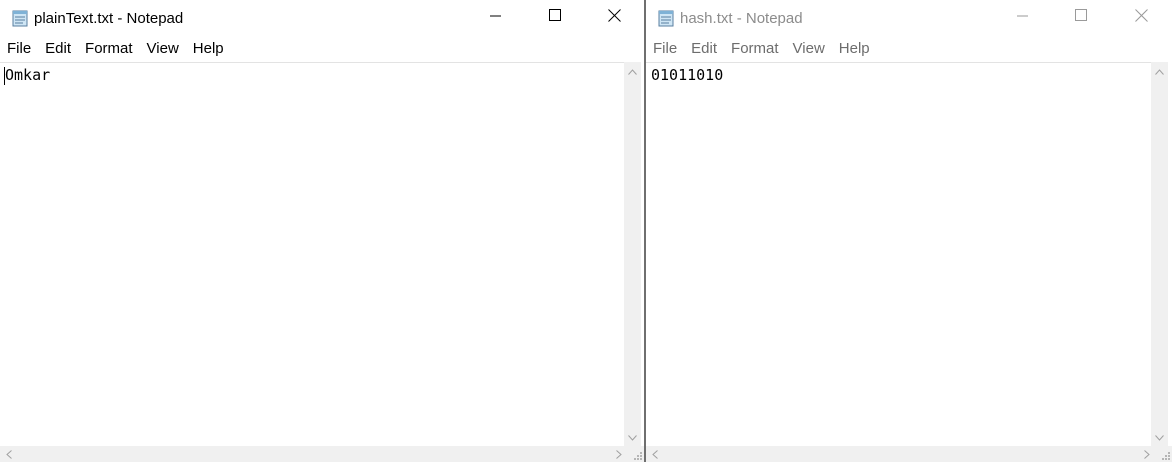  What do you see at coordinates (28, 75) in the screenshot?
I see `document-text: Omkar` at bounding box center [28, 75].